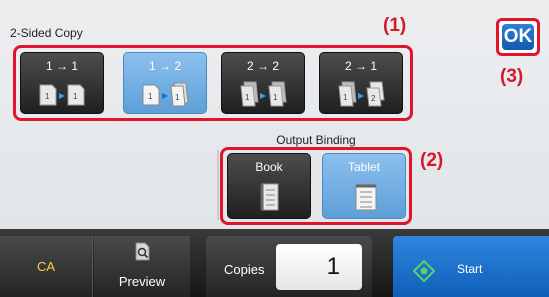  What do you see at coordinates (61, 66) in the screenshot?
I see `mode-label: 1 → 1` at bounding box center [61, 66].